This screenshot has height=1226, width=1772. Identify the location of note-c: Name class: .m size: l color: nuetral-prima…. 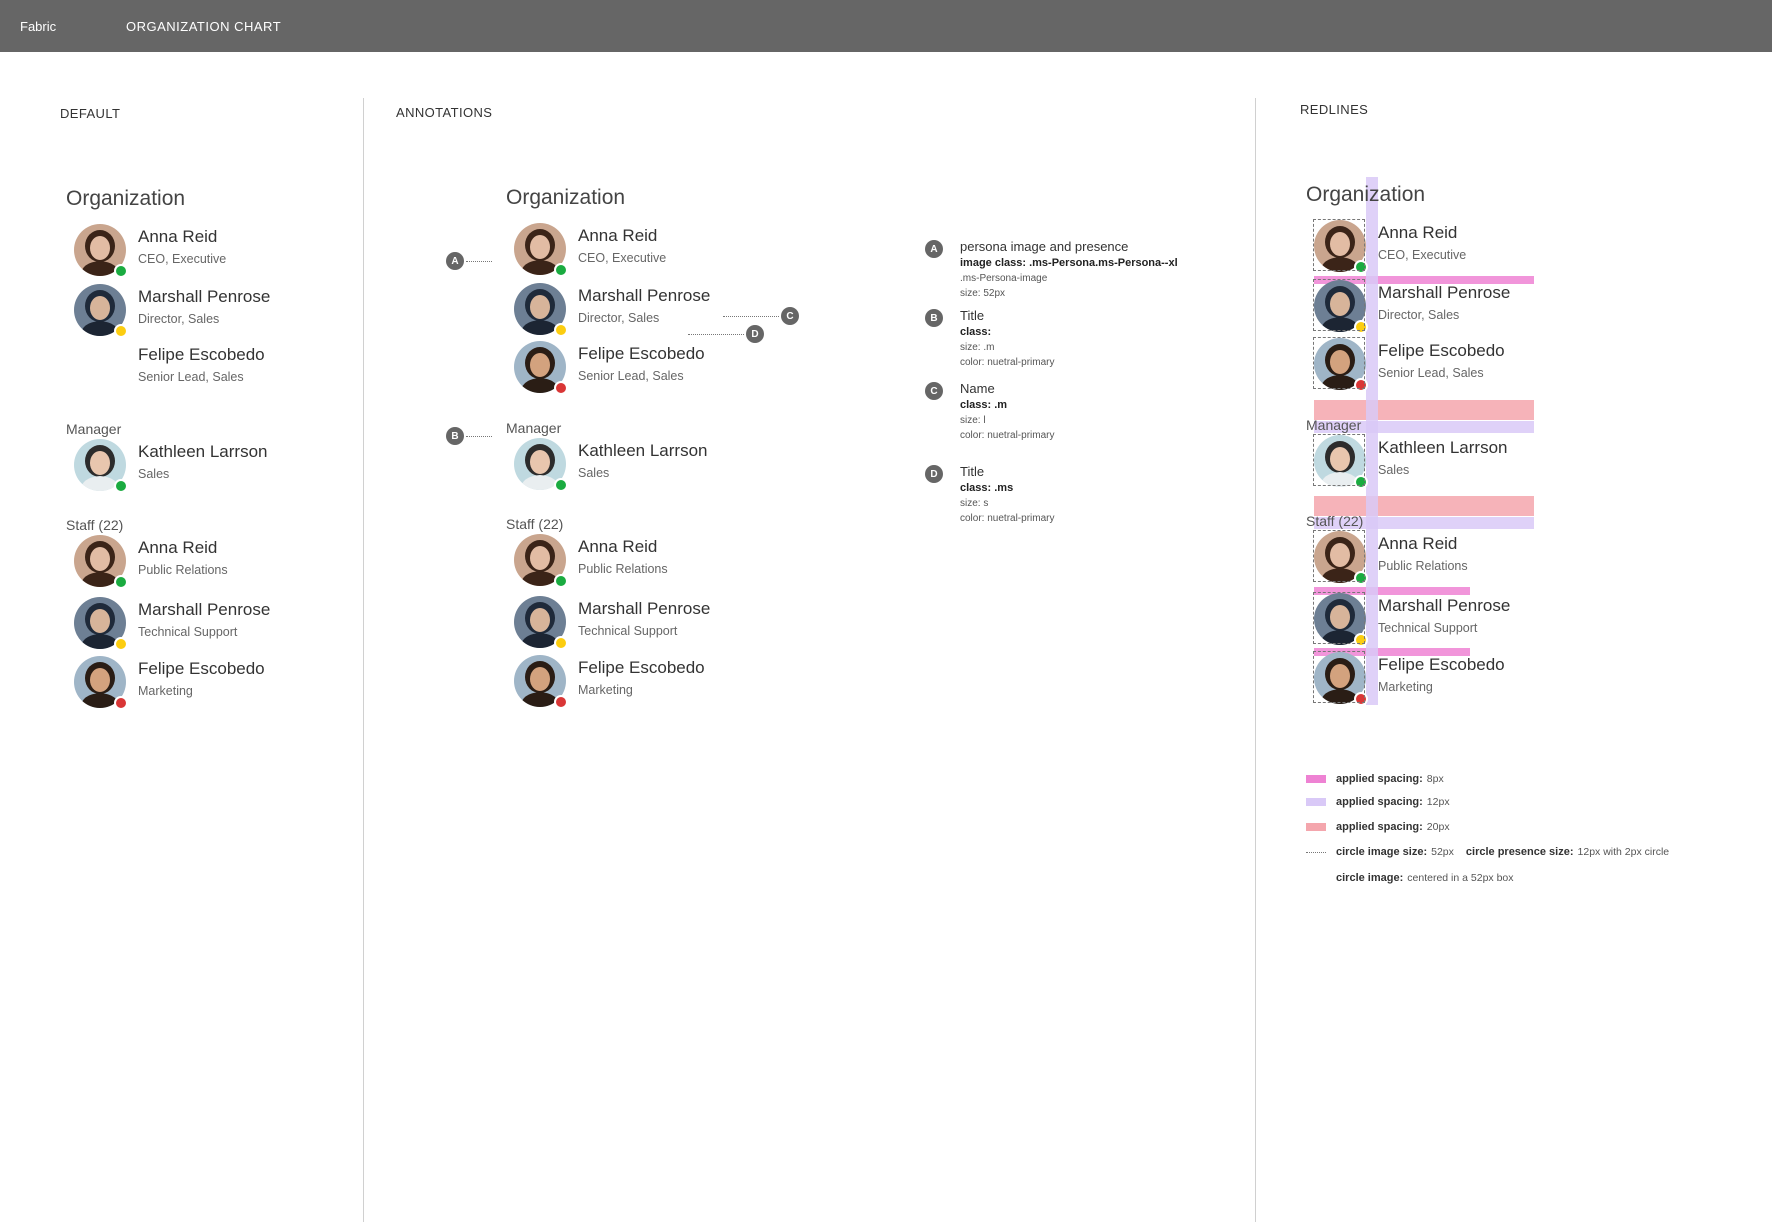
(1090, 412).